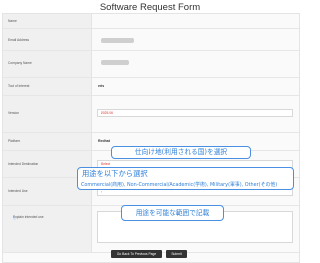  Describe the element at coordinates (19, 86) in the screenshot. I see `tool-label: Tool of interest` at that location.